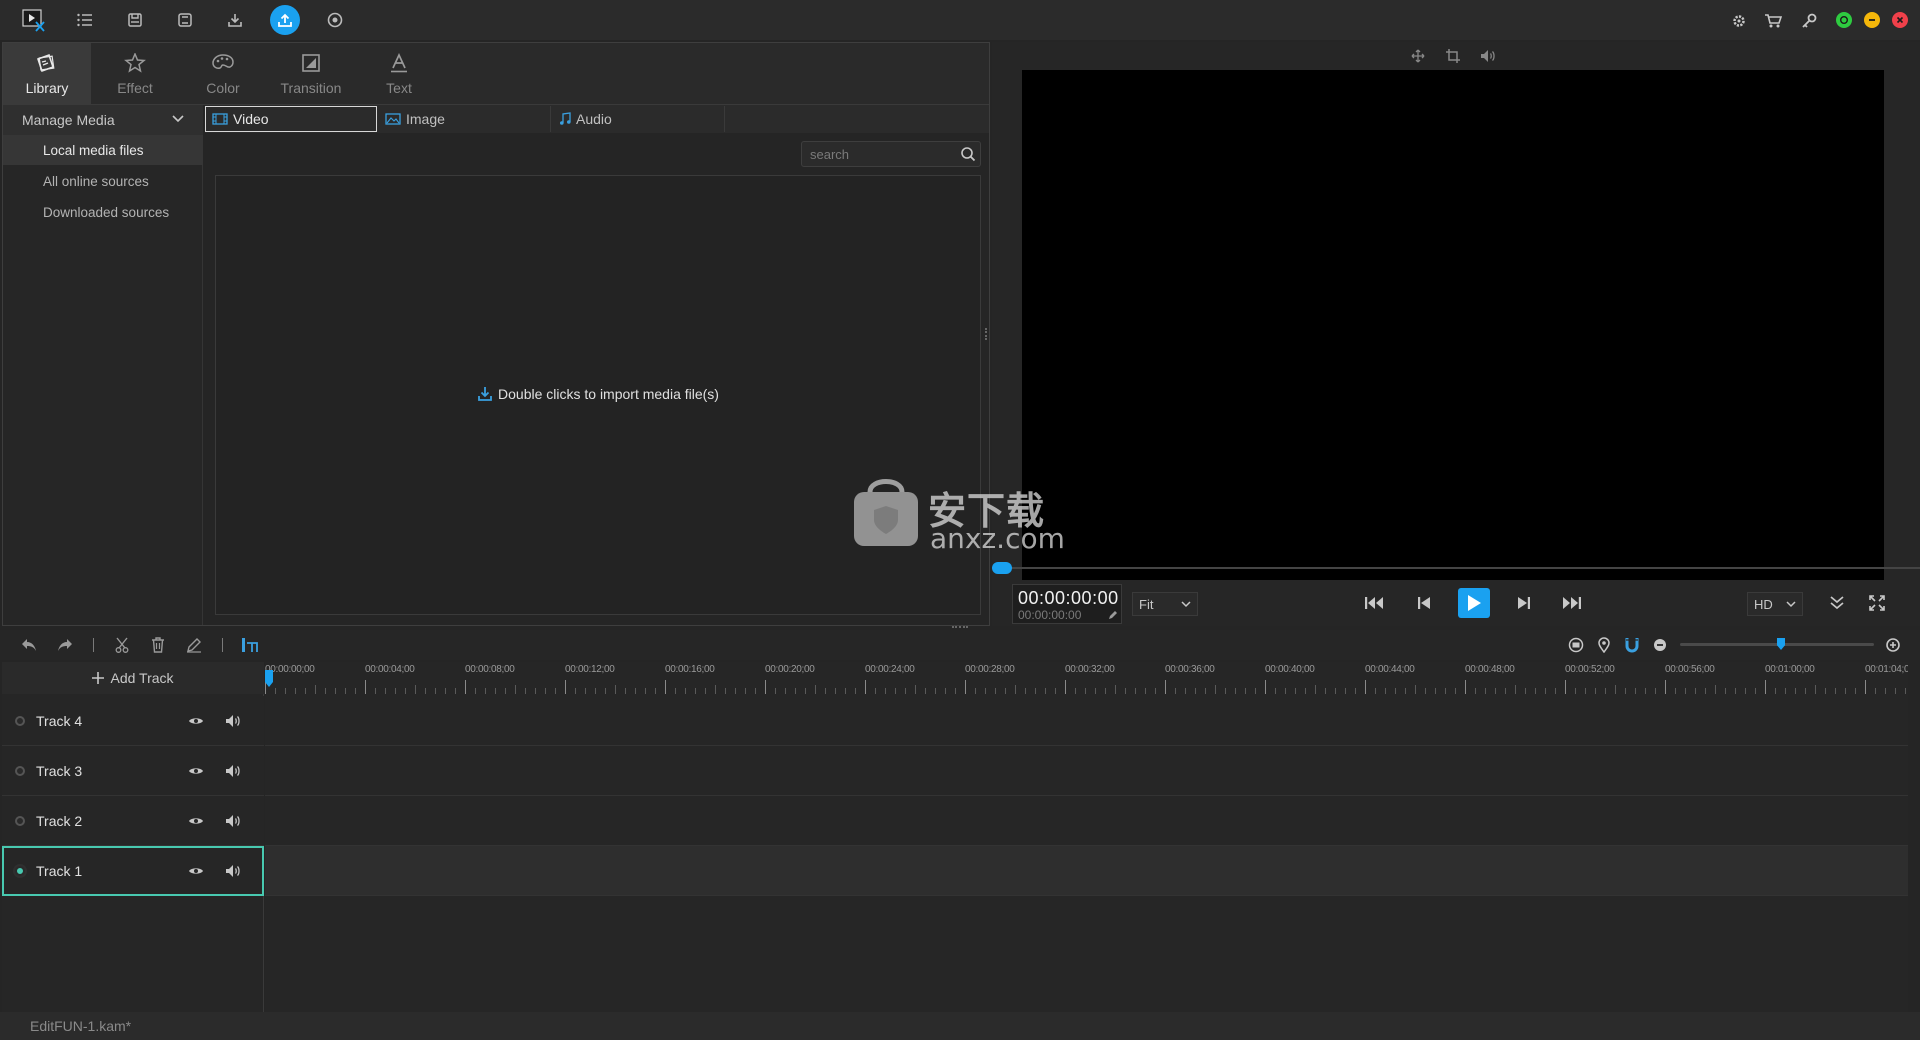  I want to click on add-track-label: Add Track, so click(142, 678).